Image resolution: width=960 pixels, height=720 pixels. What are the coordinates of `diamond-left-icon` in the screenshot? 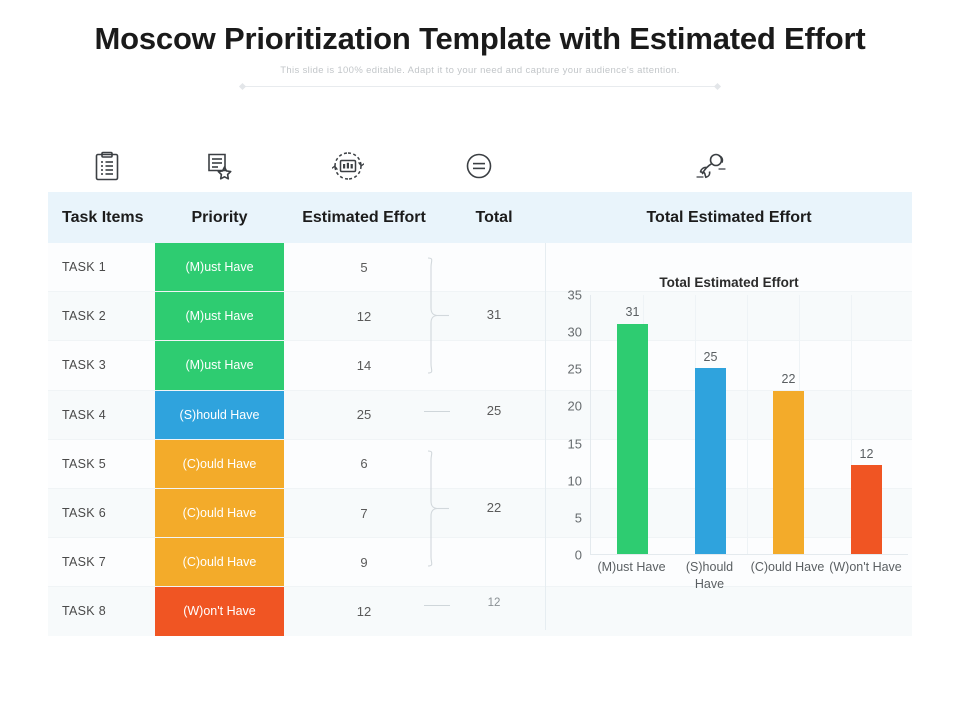 It's located at (242, 86).